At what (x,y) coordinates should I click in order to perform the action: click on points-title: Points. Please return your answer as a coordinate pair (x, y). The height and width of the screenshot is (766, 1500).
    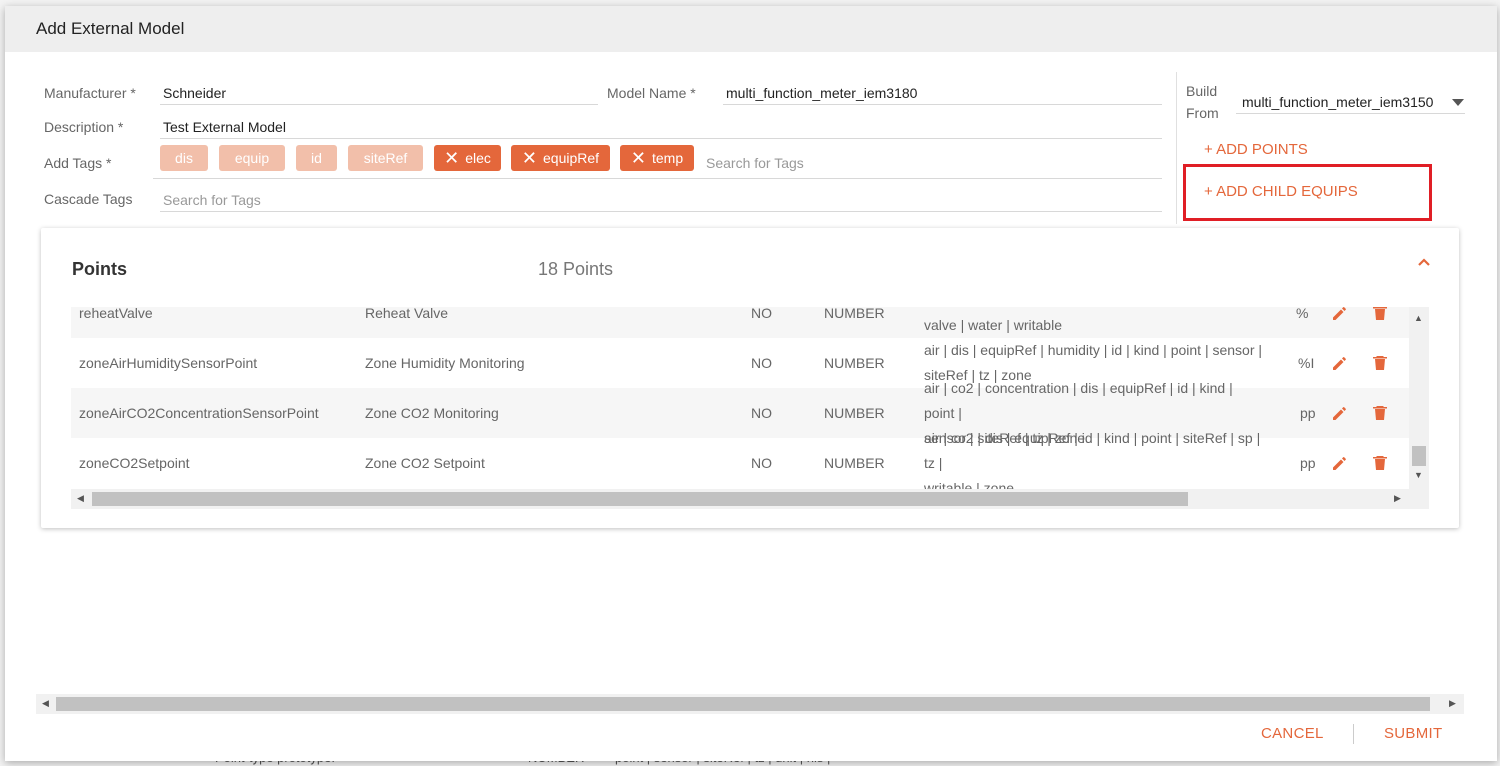
    Looking at the image, I should click on (100, 269).